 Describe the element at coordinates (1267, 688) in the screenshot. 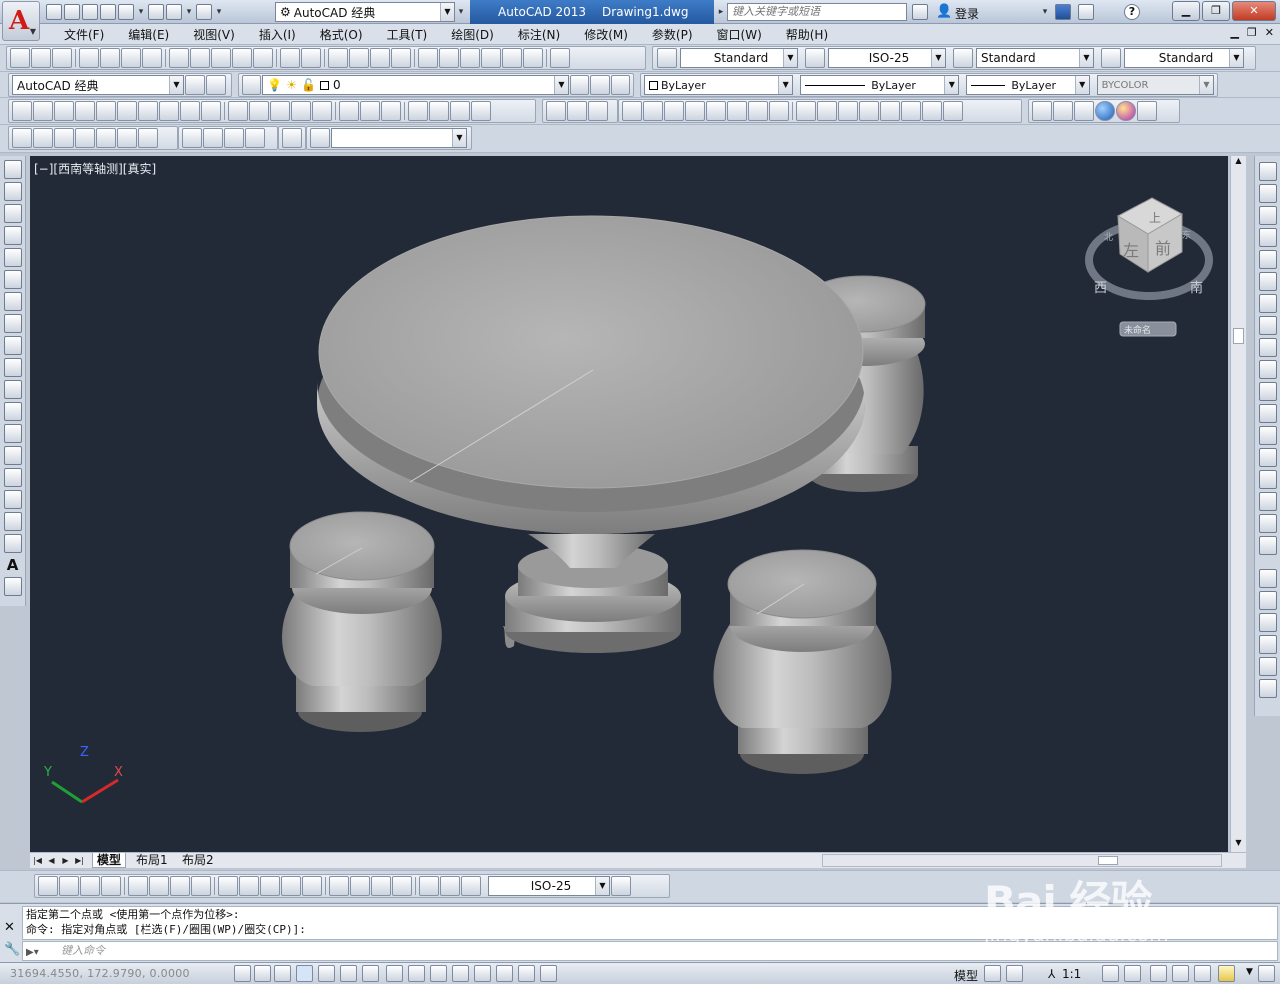

I see `hatch-back-icon` at that location.